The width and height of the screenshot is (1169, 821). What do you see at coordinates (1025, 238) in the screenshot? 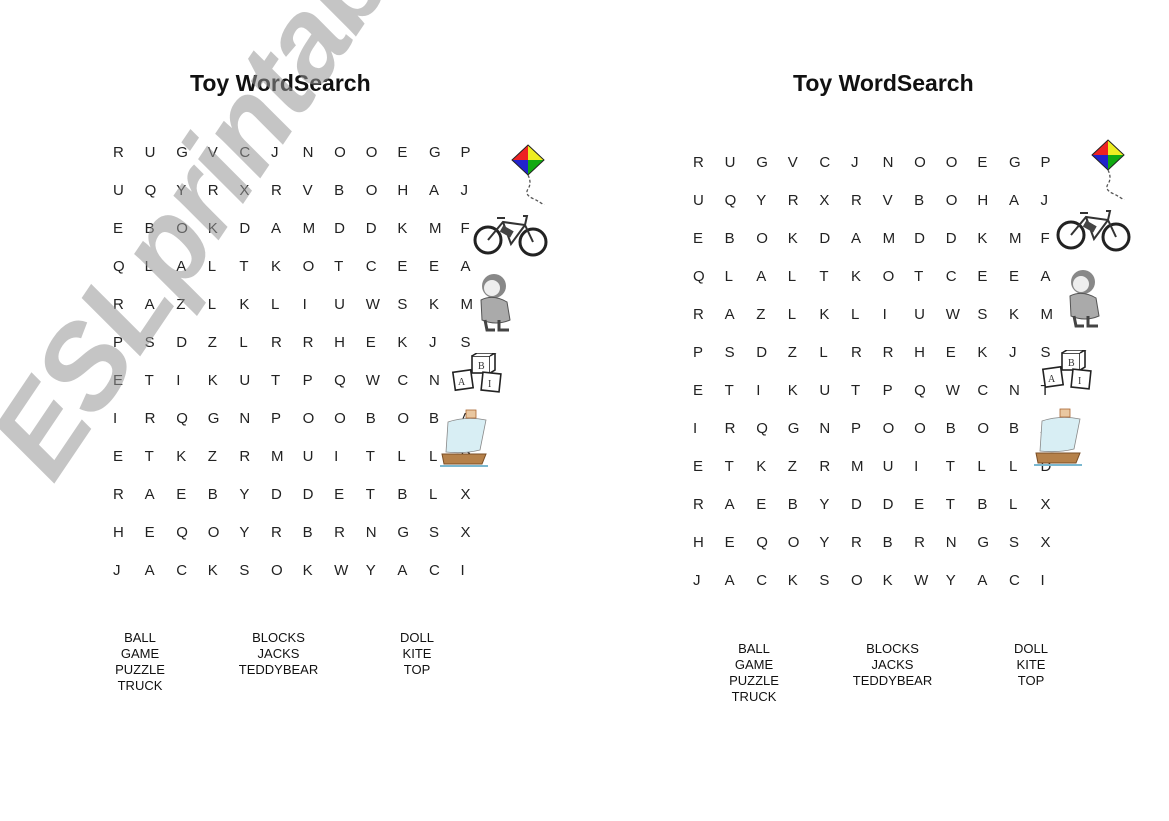
I see `grid-letter: M` at bounding box center [1025, 238].